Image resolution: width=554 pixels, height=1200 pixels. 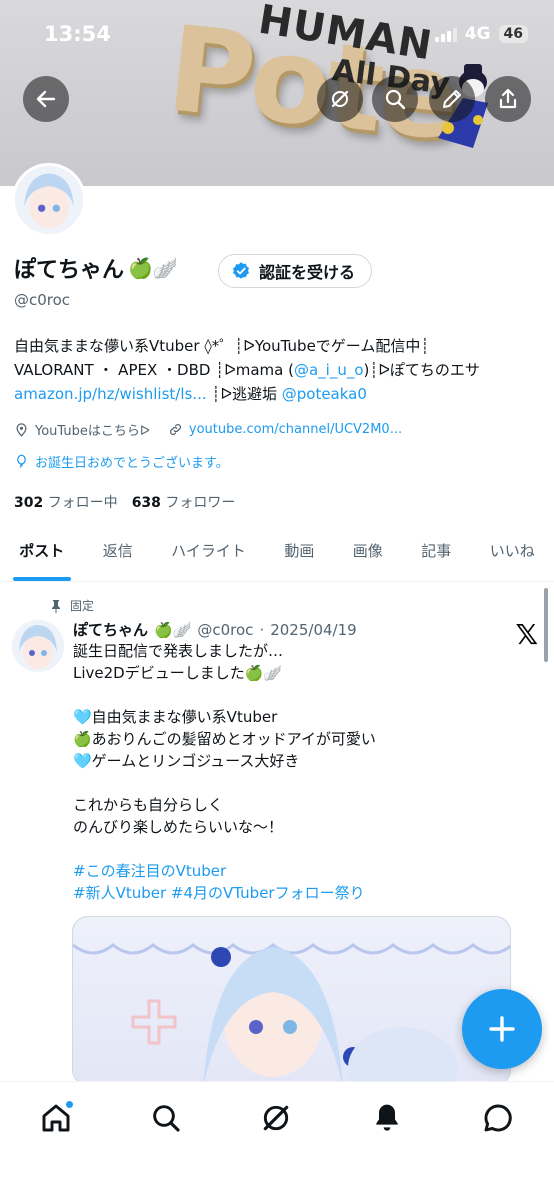 I want to click on chat-bubble-icon, so click(x=498, y=1118).